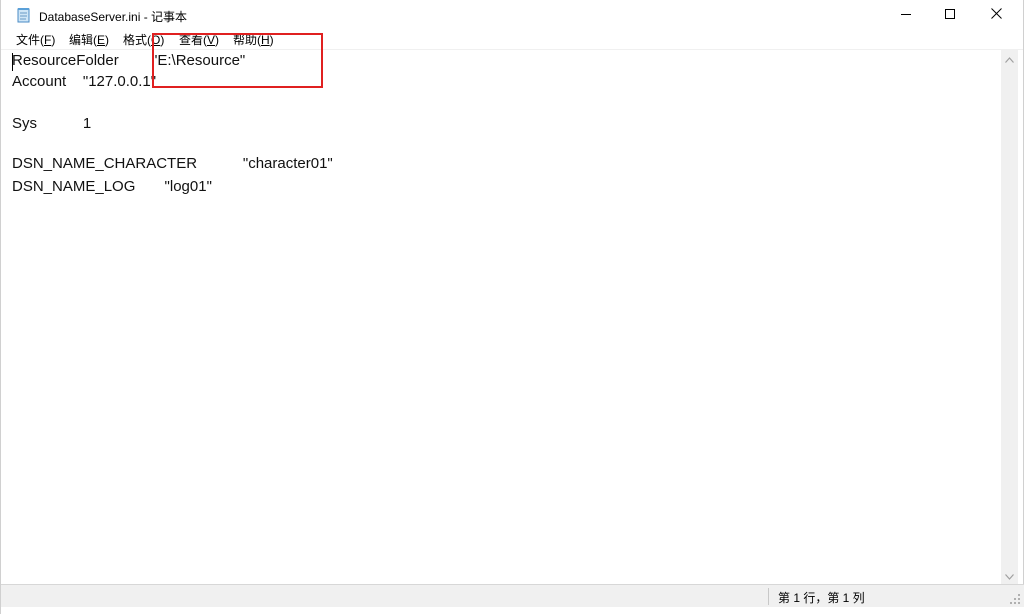 This screenshot has height=614, width=1024. Describe the element at coordinates (512, 40) in the screenshot. I see `menu-bar: 文件(F) 编辑(E) 格式(O) 查看(V) 帮助(H)` at that location.